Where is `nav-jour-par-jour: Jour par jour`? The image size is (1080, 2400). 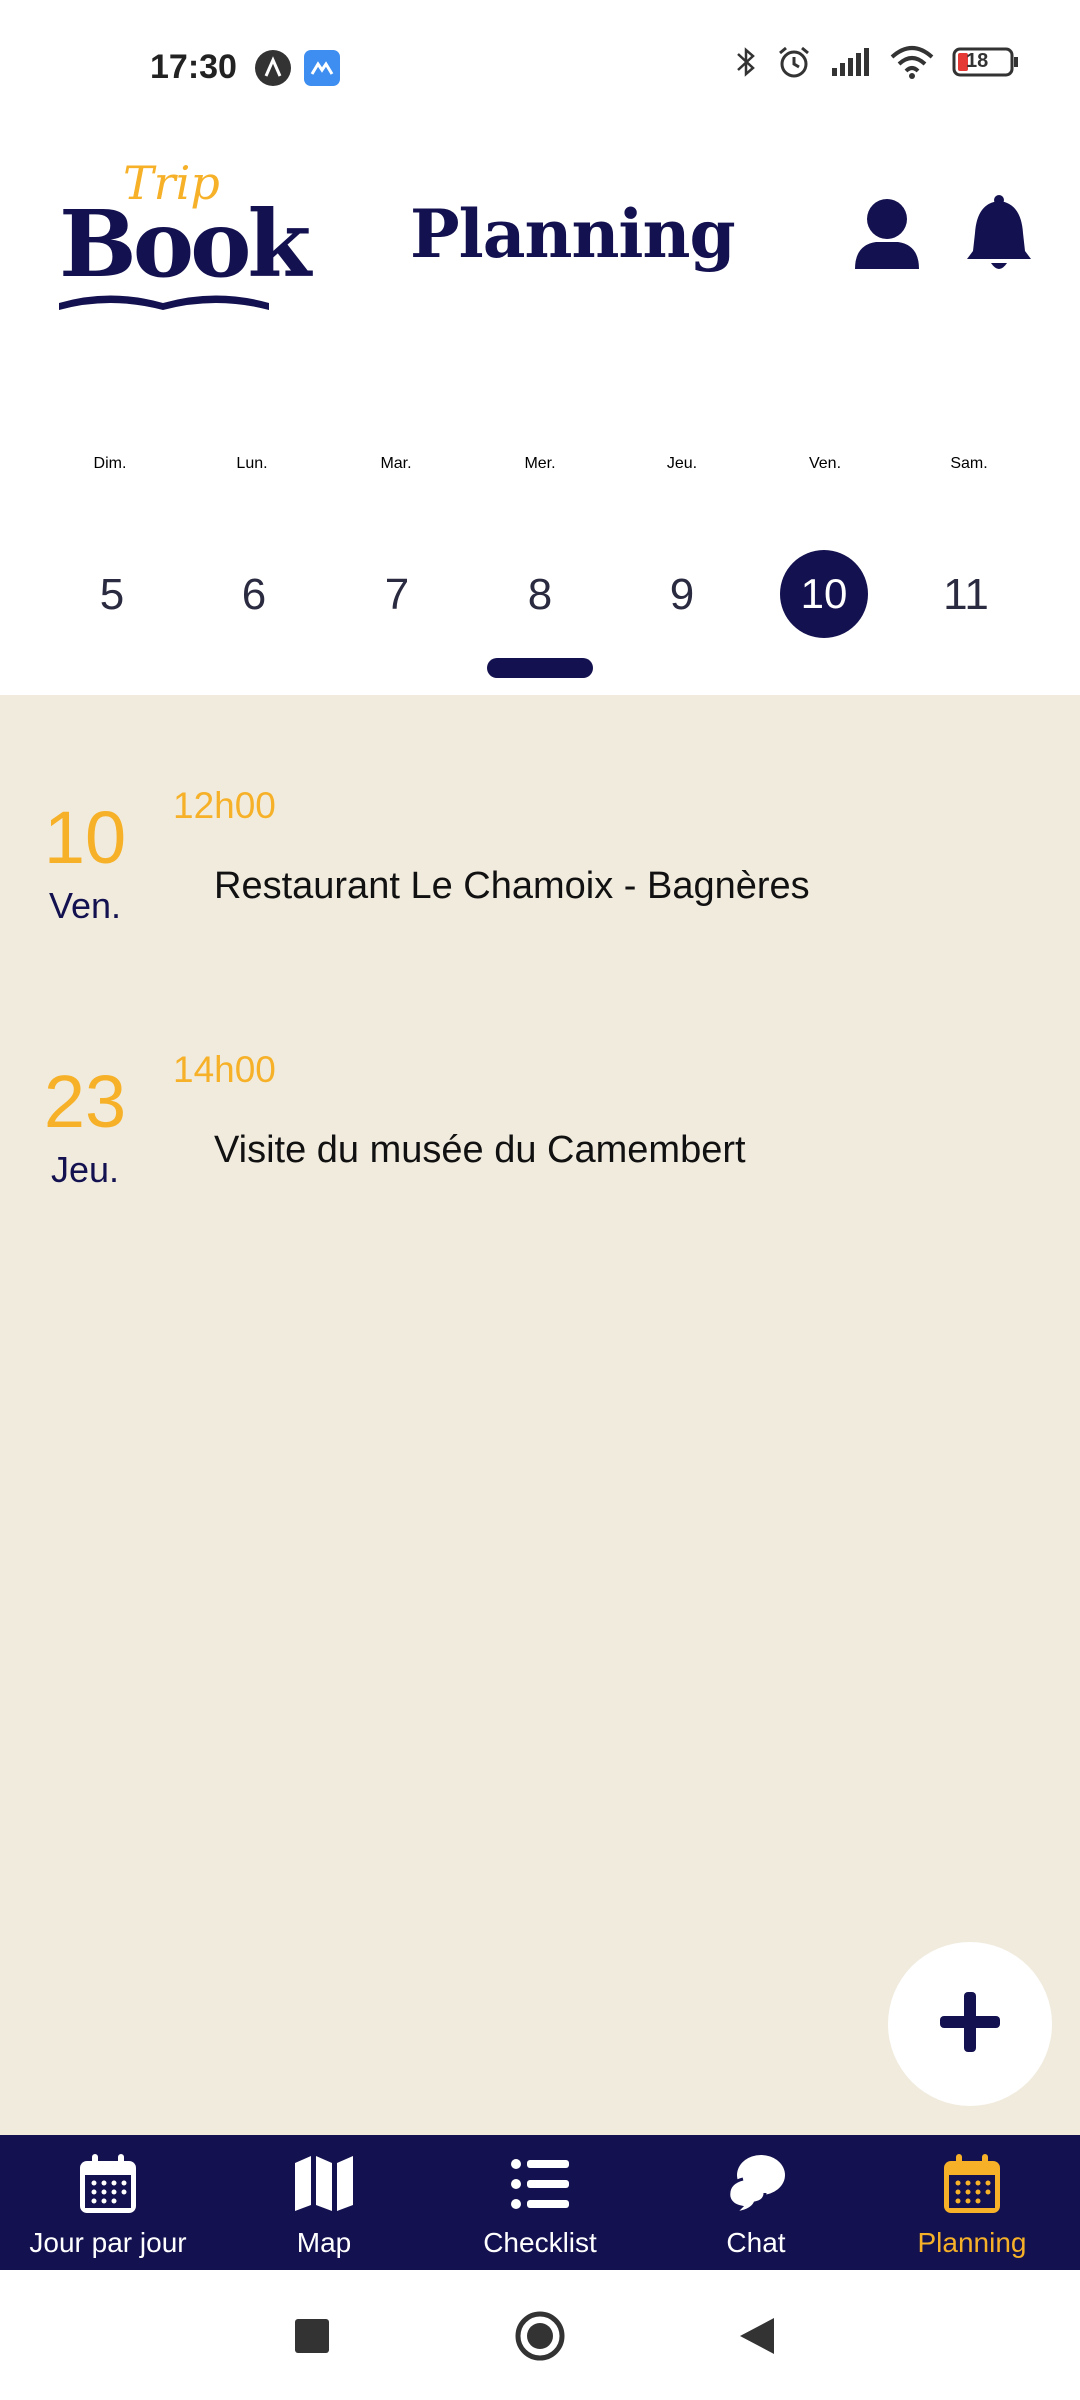
nav-jour-par-jour: Jour par jour is located at coordinates (108, 2202).